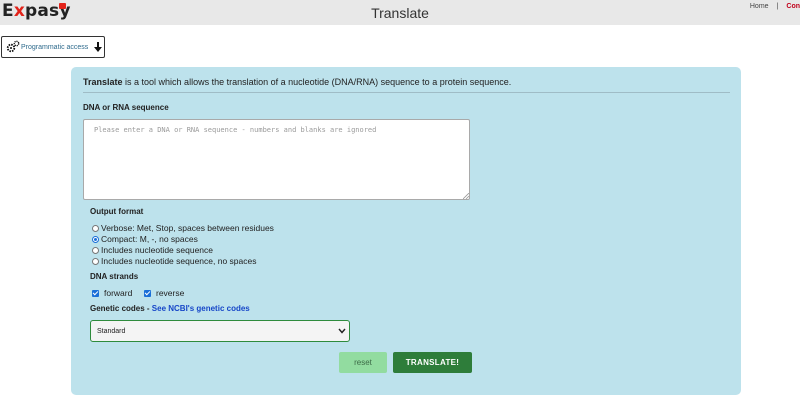  Describe the element at coordinates (201, 308) in the screenshot. I see `ncbi-genetic-codes-link: See NCBI's genetic codes` at that location.